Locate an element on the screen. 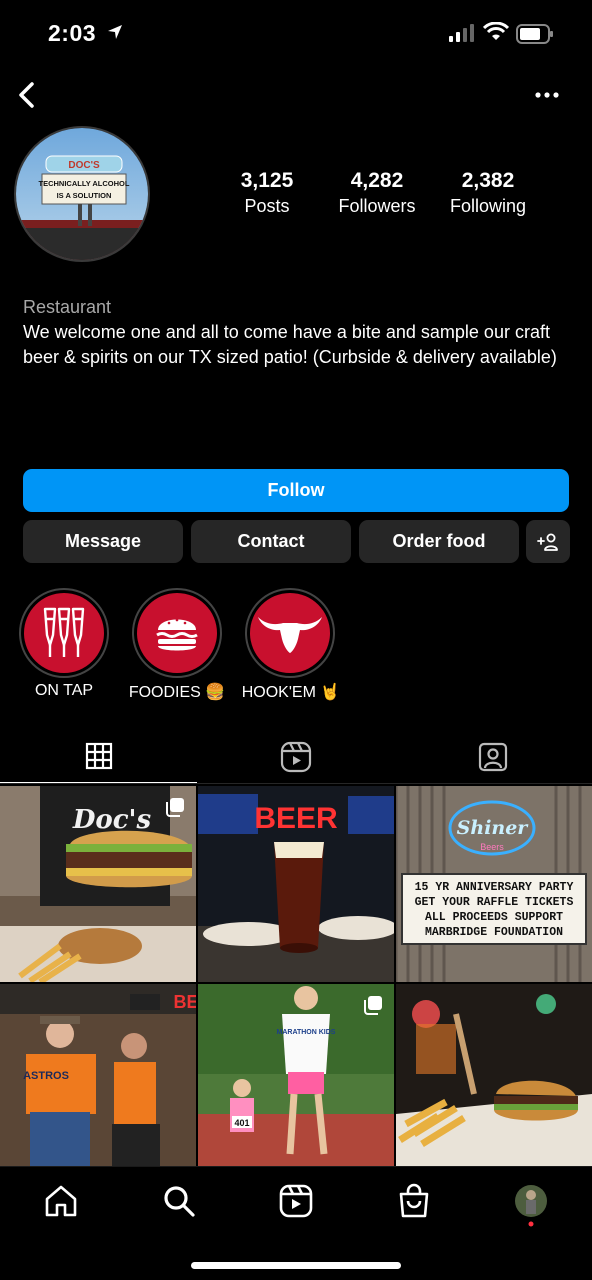 The height and width of the screenshot is (1280, 592). highlight-foodies is located at coordinates (177, 633).